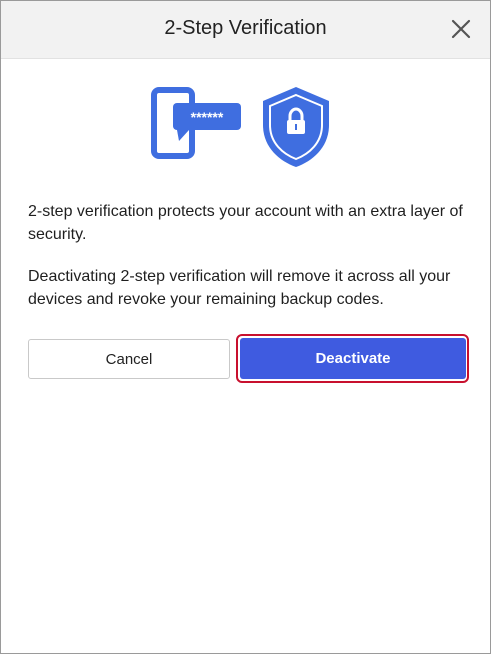 The image size is (491, 654). Describe the element at coordinates (296, 127) in the screenshot. I see `shield-lock-icon` at that location.